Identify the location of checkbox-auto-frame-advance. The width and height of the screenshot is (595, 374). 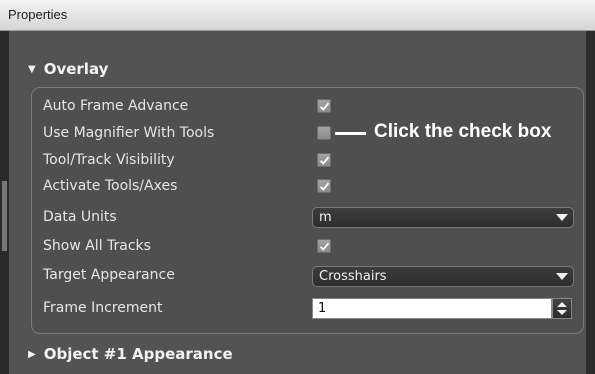
(324, 106).